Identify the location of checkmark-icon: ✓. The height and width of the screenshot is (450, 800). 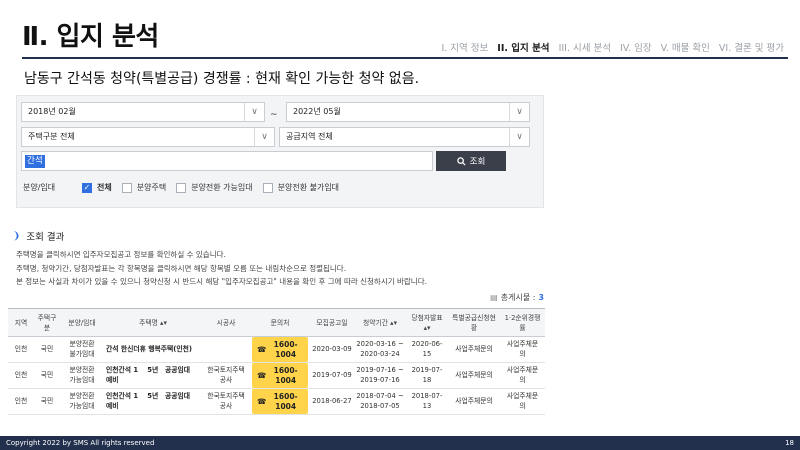
(87, 187).